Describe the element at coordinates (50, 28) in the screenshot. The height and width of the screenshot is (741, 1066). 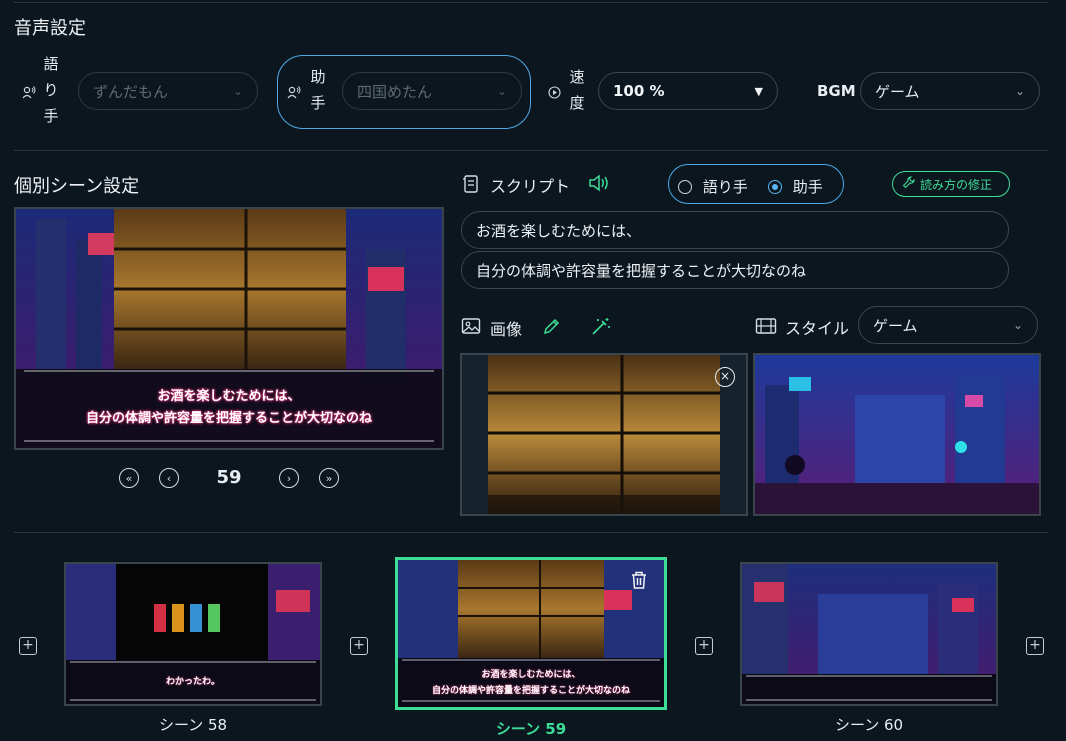
I see `voice-settings-title: 音声設定` at that location.